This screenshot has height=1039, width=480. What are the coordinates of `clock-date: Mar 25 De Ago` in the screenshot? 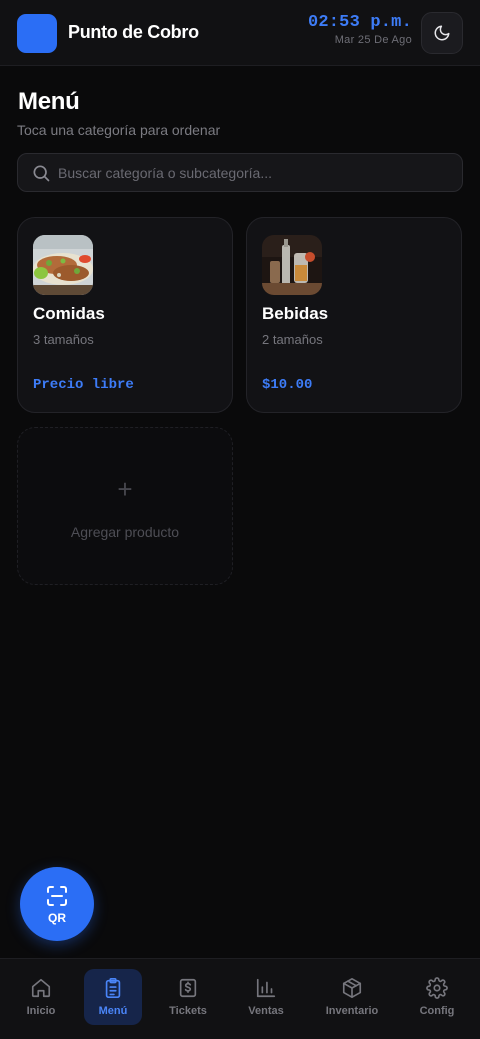 It's located at (373, 40).